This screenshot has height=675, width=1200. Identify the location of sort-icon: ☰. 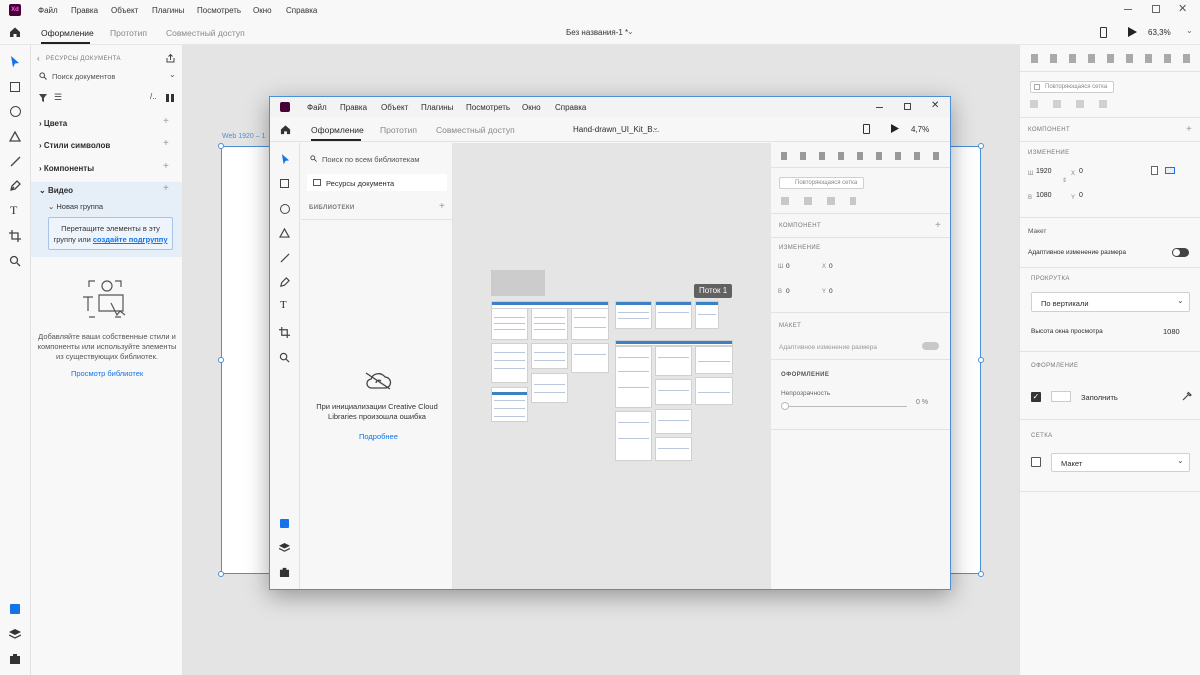
(58, 97).